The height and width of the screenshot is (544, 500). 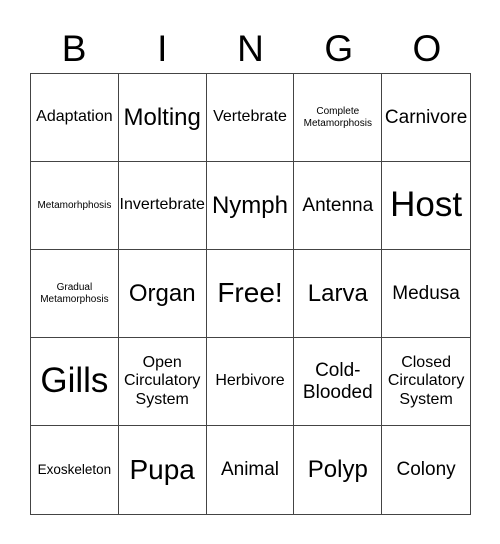 I want to click on header-letter-o: O, so click(x=427, y=48).